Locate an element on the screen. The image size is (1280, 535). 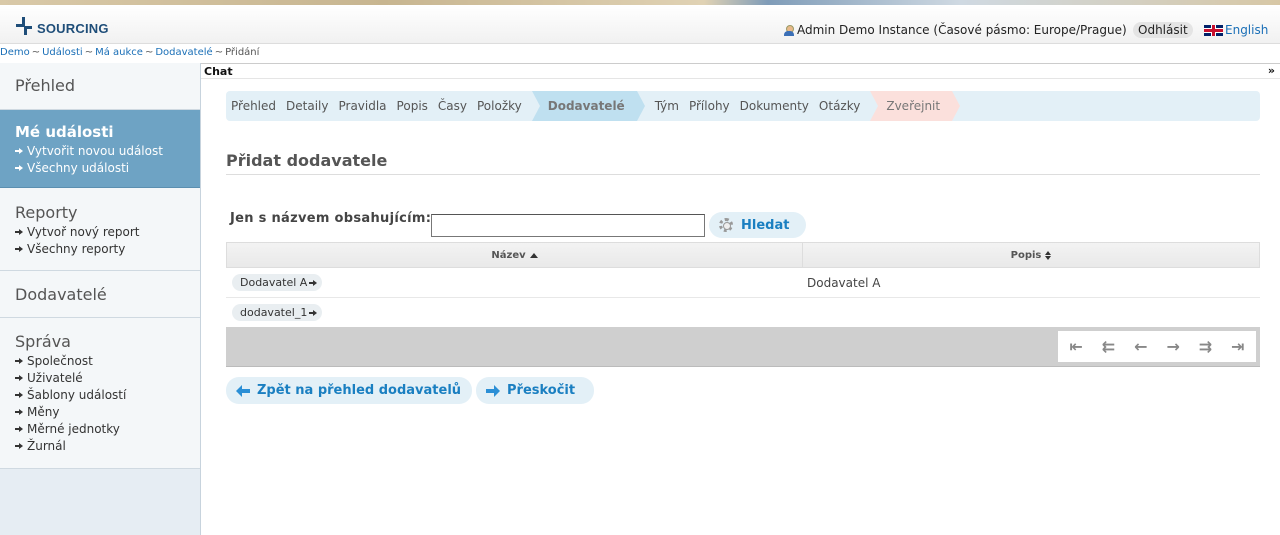
logout-button: Odhlásit is located at coordinates (1163, 30).